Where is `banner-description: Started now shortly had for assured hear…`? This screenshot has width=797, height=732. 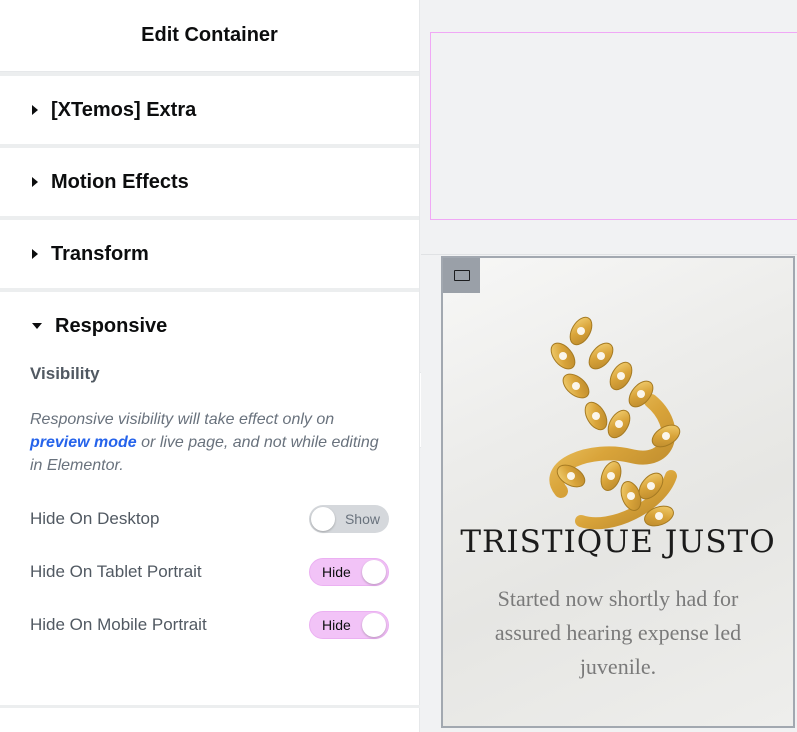 banner-description: Started now shortly had for assured hear… is located at coordinates (618, 632).